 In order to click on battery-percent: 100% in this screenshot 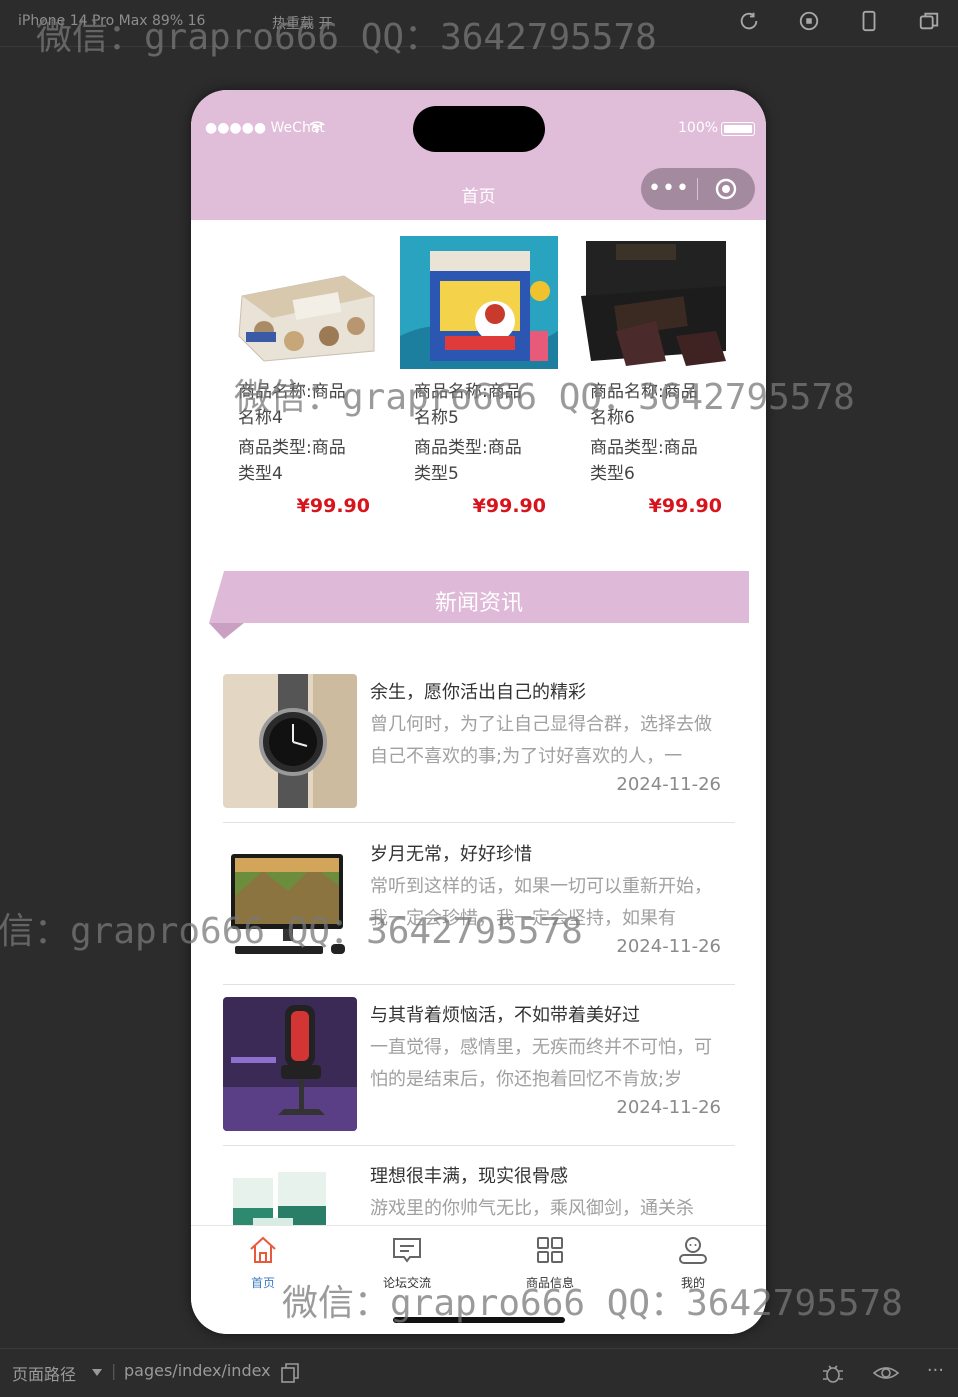, I will do `click(698, 128)`.